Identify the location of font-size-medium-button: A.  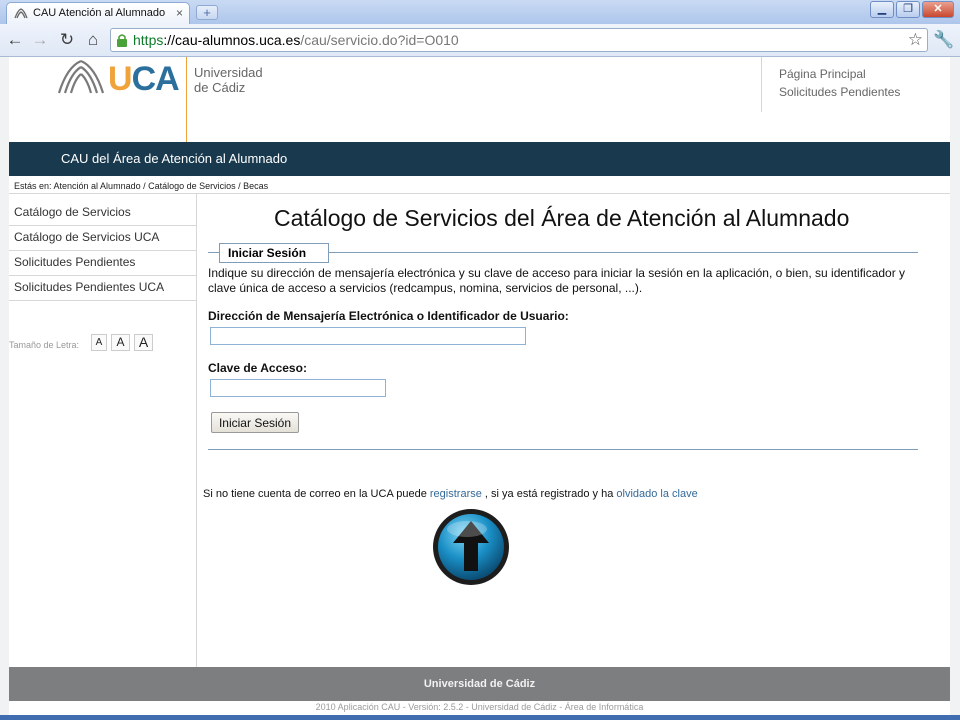
(120, 342).